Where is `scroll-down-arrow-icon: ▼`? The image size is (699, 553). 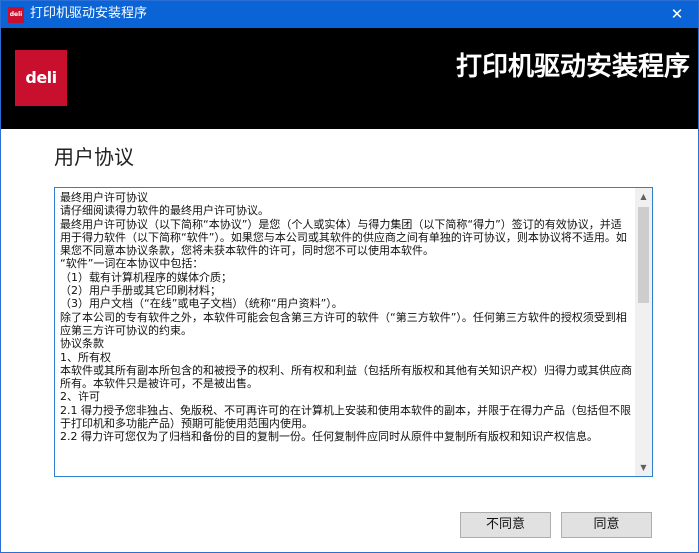 scroll-down-arrow-icon: ▼ is located at coordinates (643, 467).